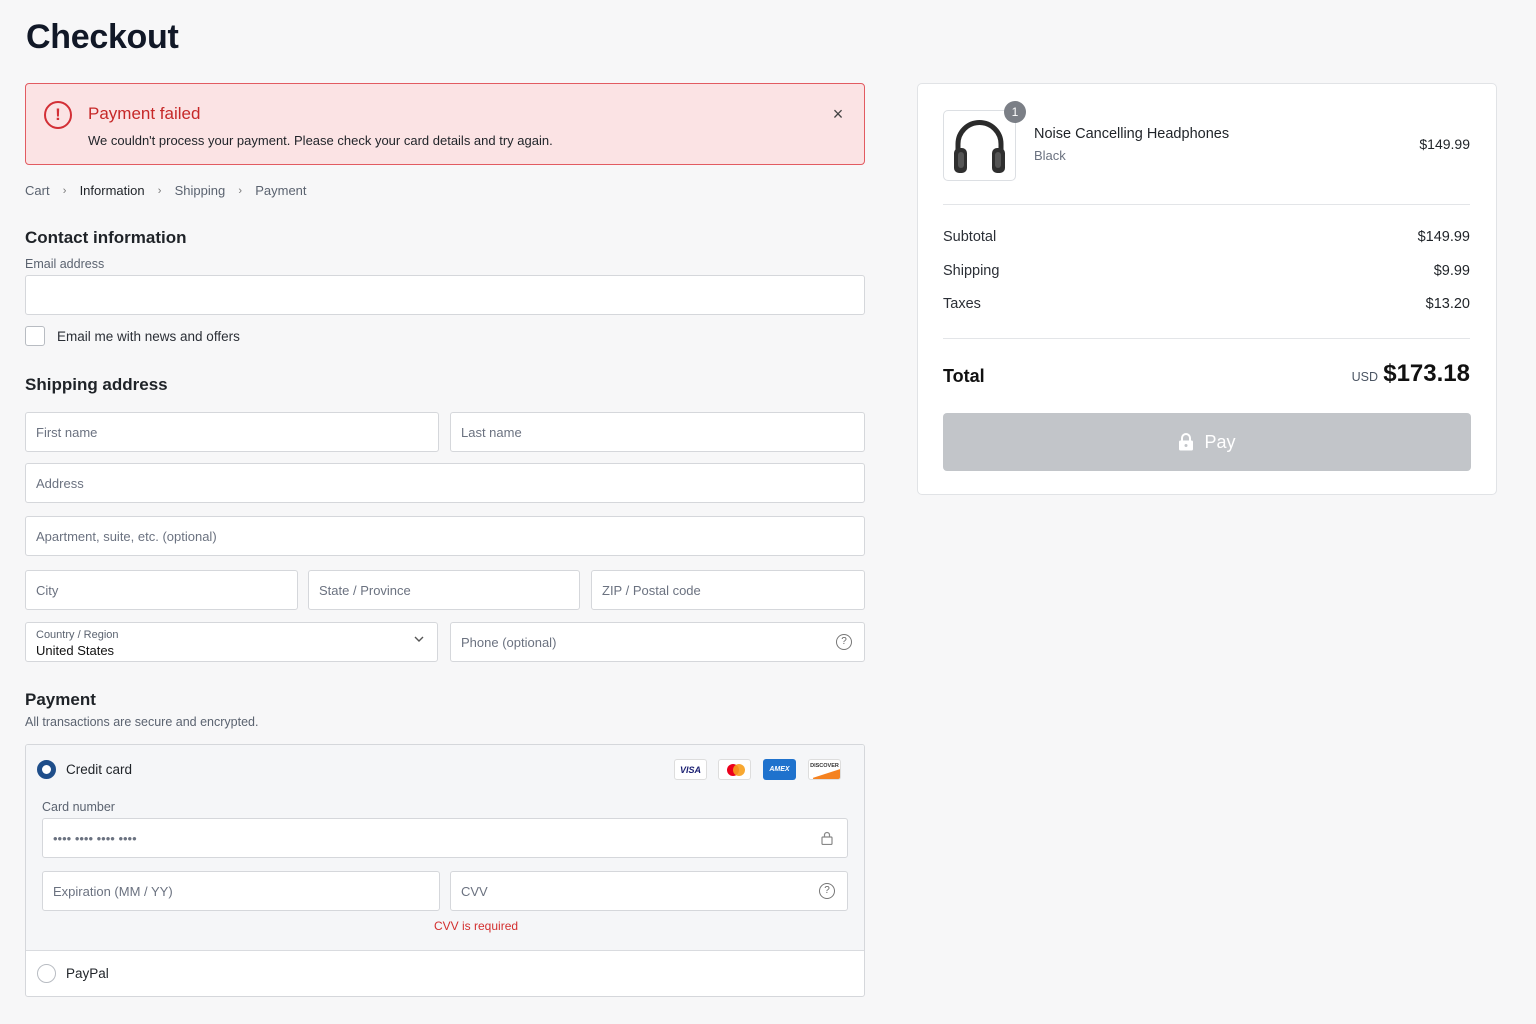 This screenshot has height=1024, width=1536. What do you see at coordinates (649, 891) in the screenshot?
I see `cvv-input` at bounding box center [649, 891].